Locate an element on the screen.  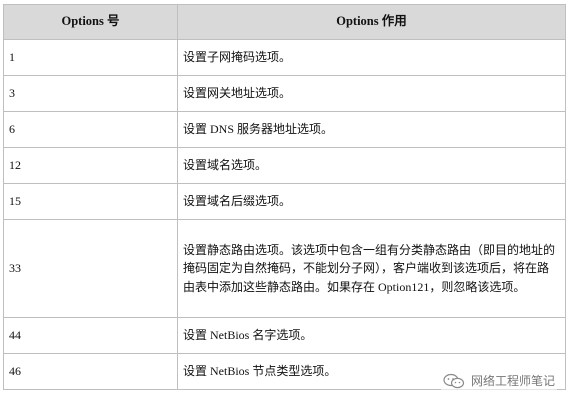
table-row: 1 设置子网掩码选项。 is located at coordinates (284, 57).